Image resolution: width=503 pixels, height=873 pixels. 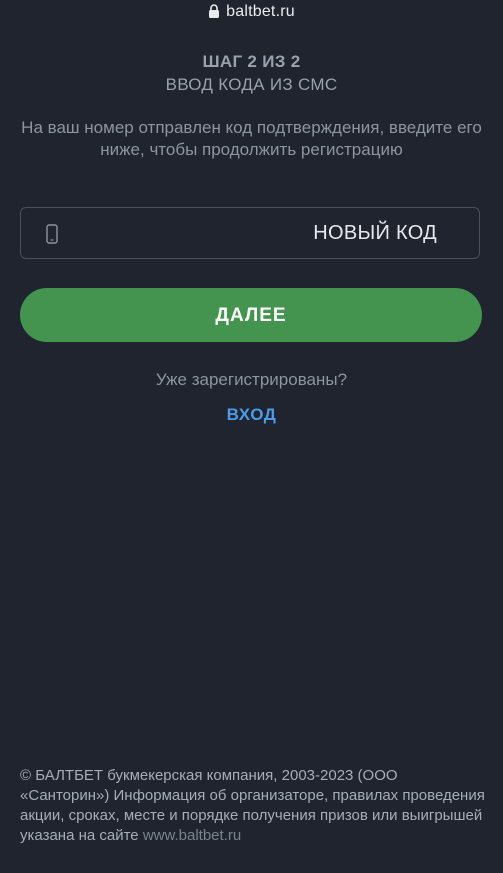 I want to click on already-registered-text: Уже зарегистрированы?, so click(x=251, y=379).